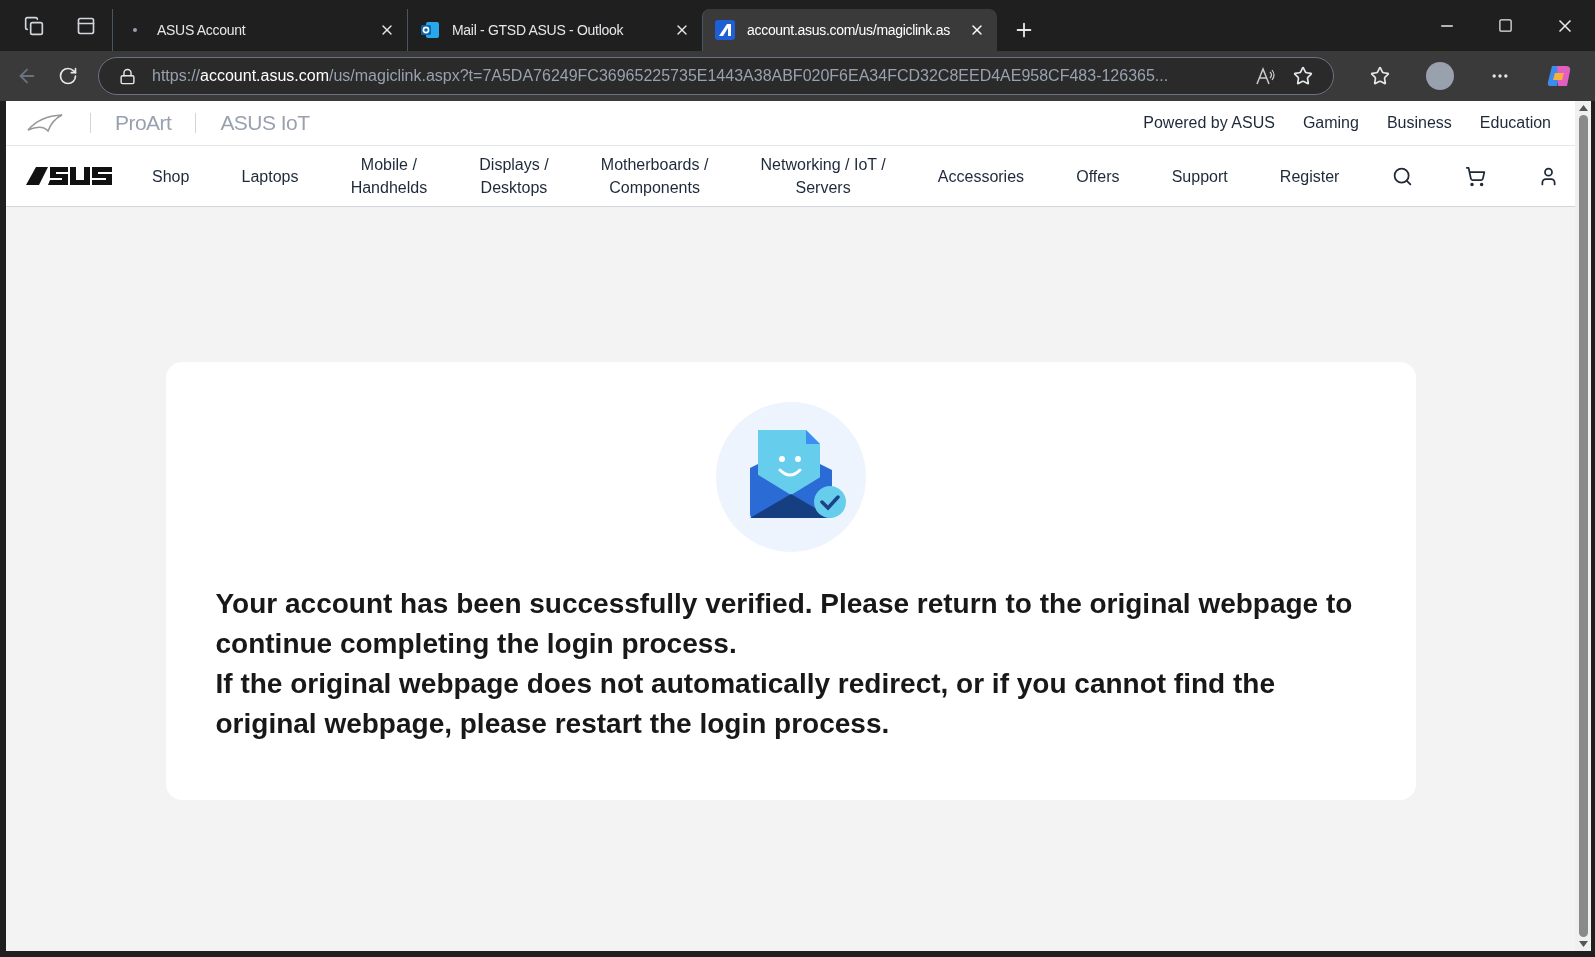 The width and height of the screenshot is (1595, 957). Describe the element at coordinates (171, 176) in the screenshot. I see `nav-link: Shop` at that location.